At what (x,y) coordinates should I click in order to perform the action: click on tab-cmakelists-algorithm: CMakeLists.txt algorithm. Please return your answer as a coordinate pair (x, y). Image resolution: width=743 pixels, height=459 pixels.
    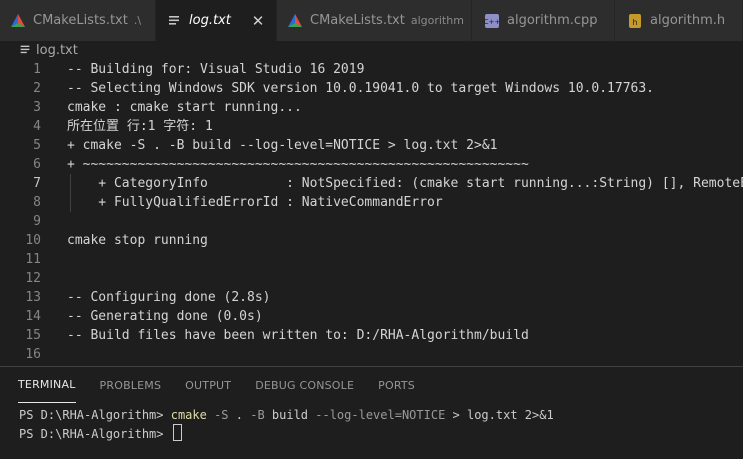
    Looking at the image, I should click on (374, 20).